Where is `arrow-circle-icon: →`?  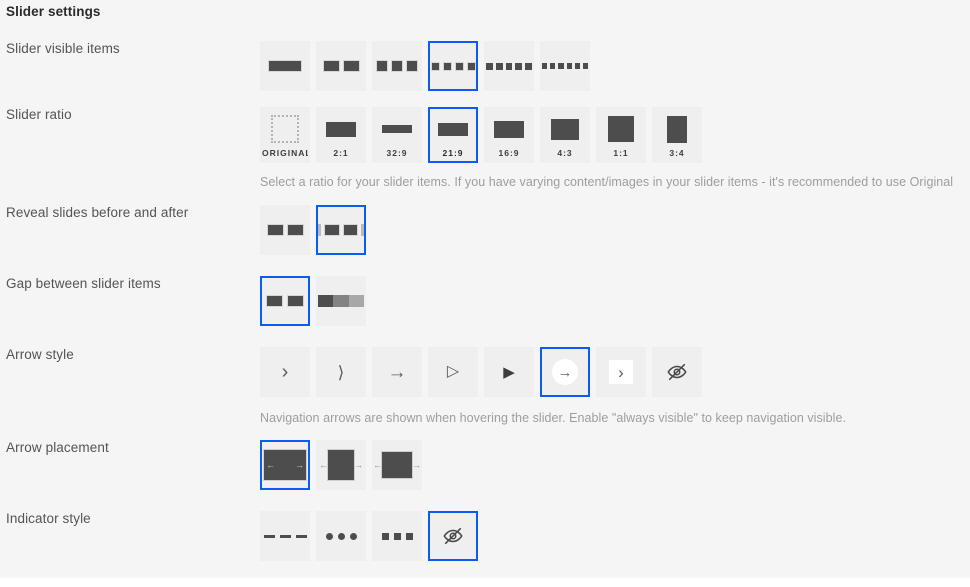
arrow-circle-icon: → is located at coordinates (565, 372).